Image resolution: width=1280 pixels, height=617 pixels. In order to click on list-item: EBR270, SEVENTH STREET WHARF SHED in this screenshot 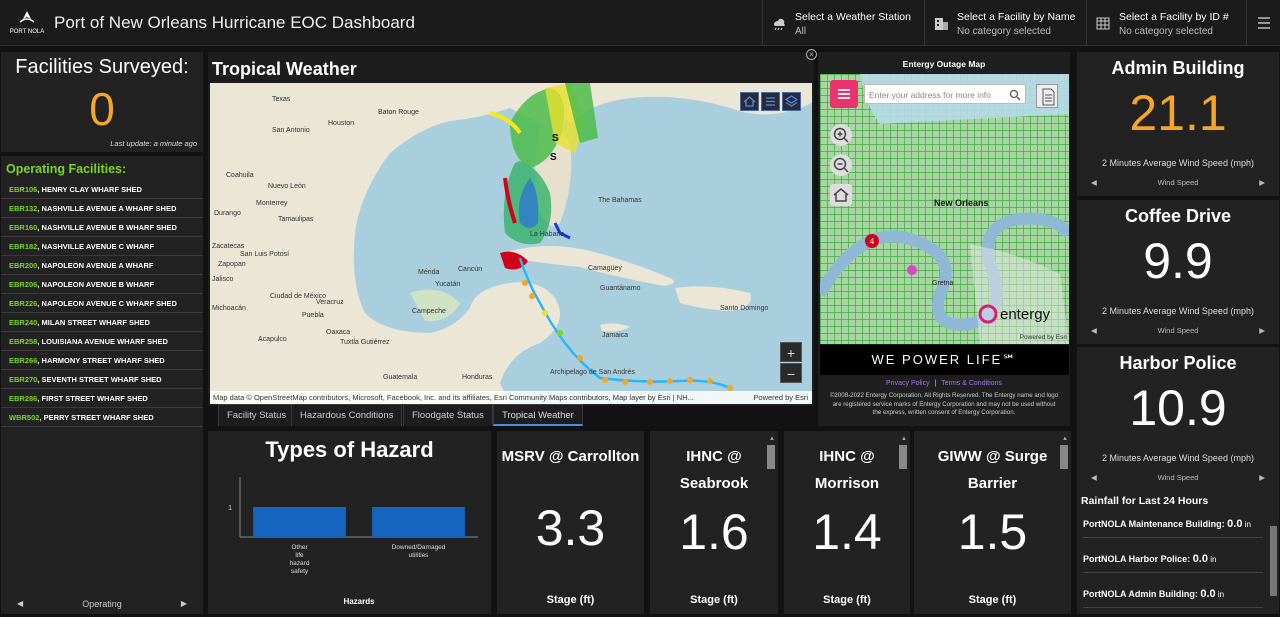, I will do `click(102, 379)`.